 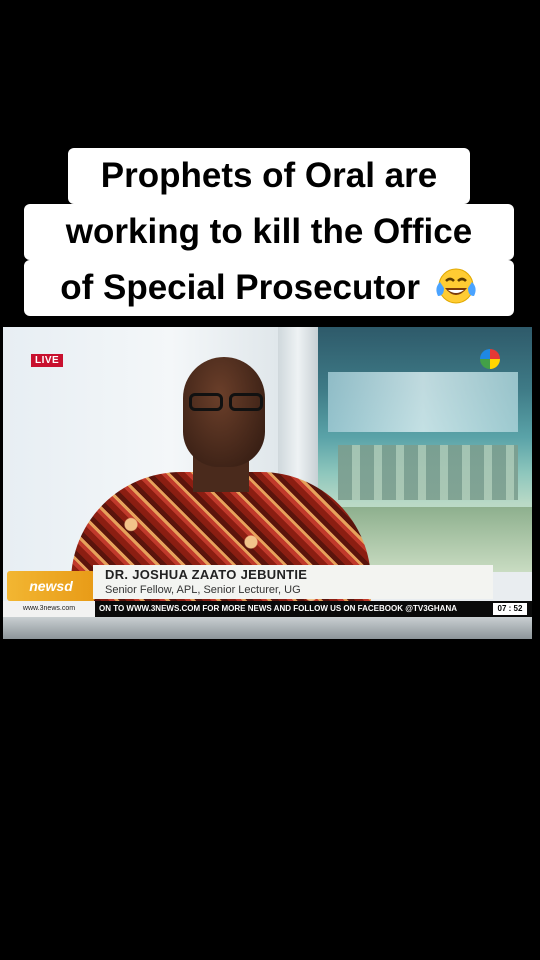 I want to click on desk-strip, so click(x=267, y=628).